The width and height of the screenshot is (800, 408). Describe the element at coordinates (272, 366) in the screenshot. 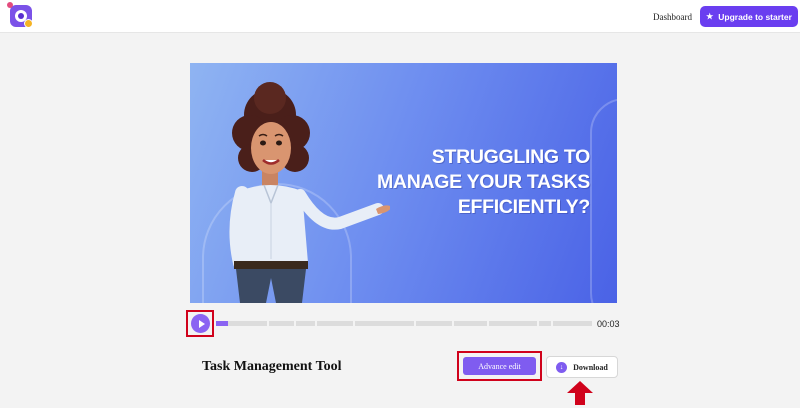

I see `project-title: Task Management Tool` at that location.